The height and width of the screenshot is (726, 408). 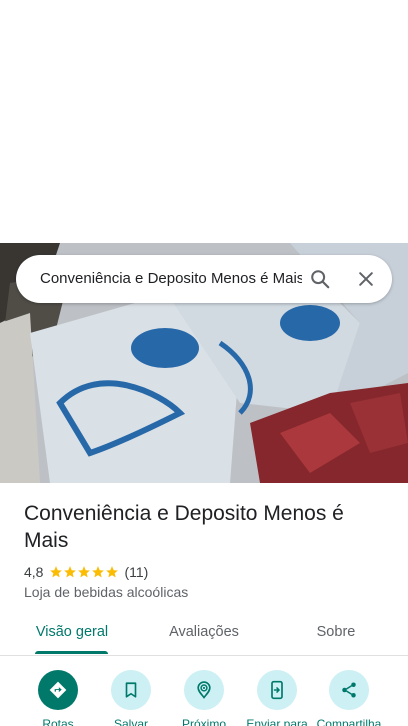 What do you see at coordinates (349, 721) in the screenshot?
I see `share-label: Compartilha` at bounding box center [349, 721].